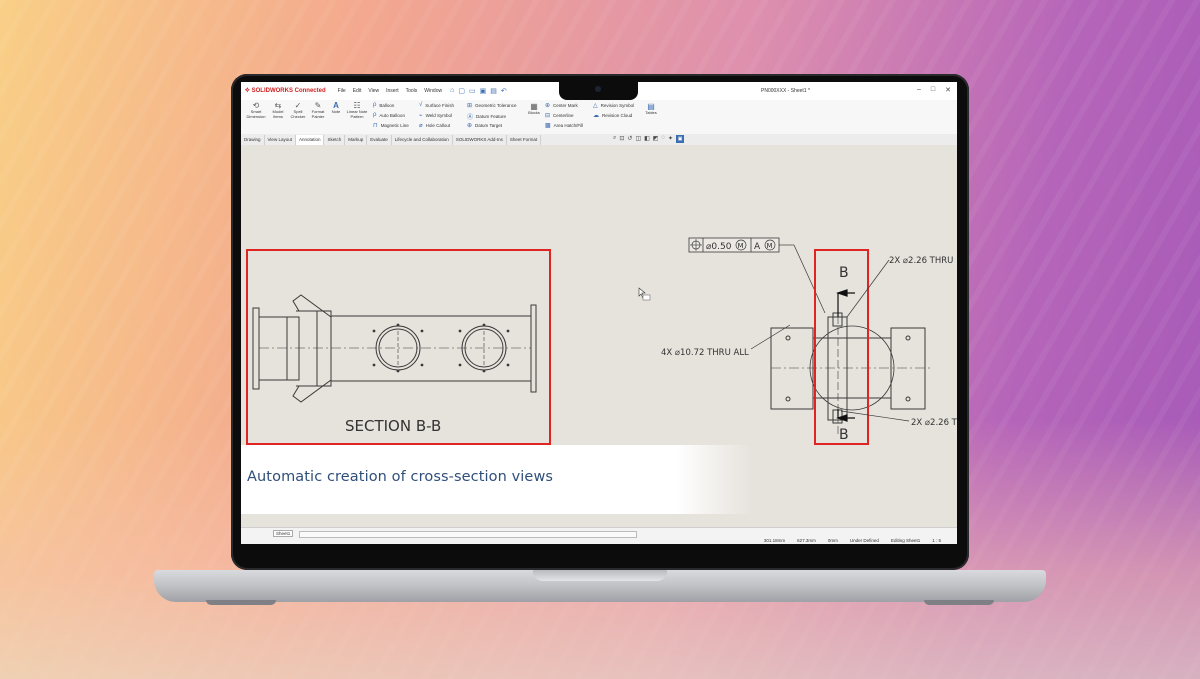  I want to click on previous-view-icon: ↺, so click(629, 139).